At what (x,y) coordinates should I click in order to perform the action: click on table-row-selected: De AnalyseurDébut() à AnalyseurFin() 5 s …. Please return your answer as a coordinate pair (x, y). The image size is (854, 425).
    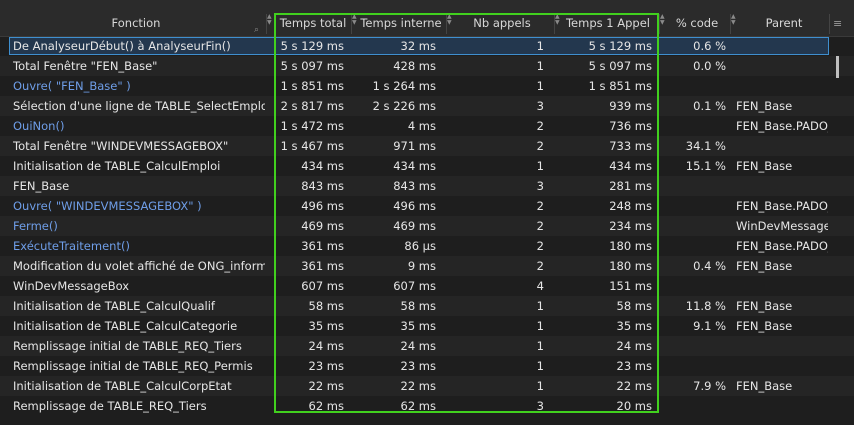
    Looking at the image, I should click on (427, 46).